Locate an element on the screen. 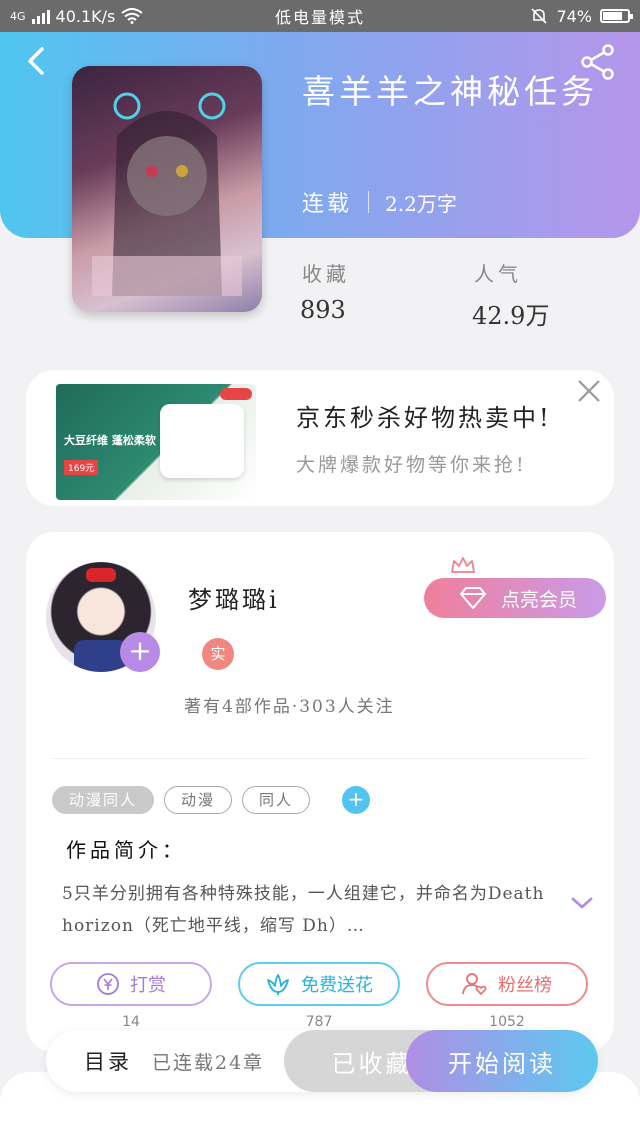 The width and height of the screenshot is (640, 1138). tag-item: 动漫 is located at coordinates (198, 800).